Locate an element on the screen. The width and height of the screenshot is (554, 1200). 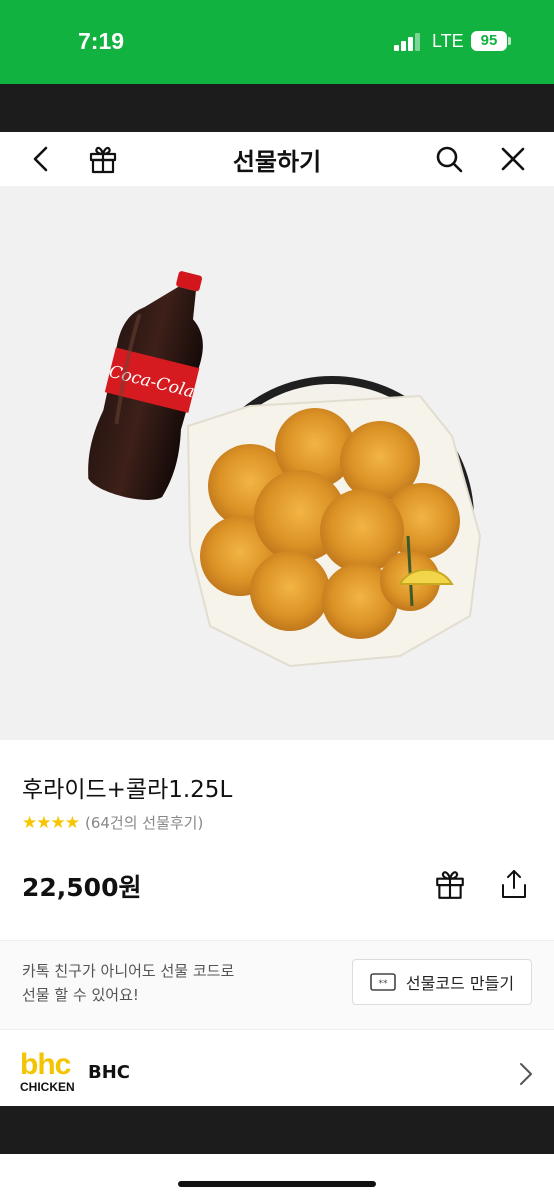
brand-logo: bhc CHICKEN is located at coordinates (48, 1073).